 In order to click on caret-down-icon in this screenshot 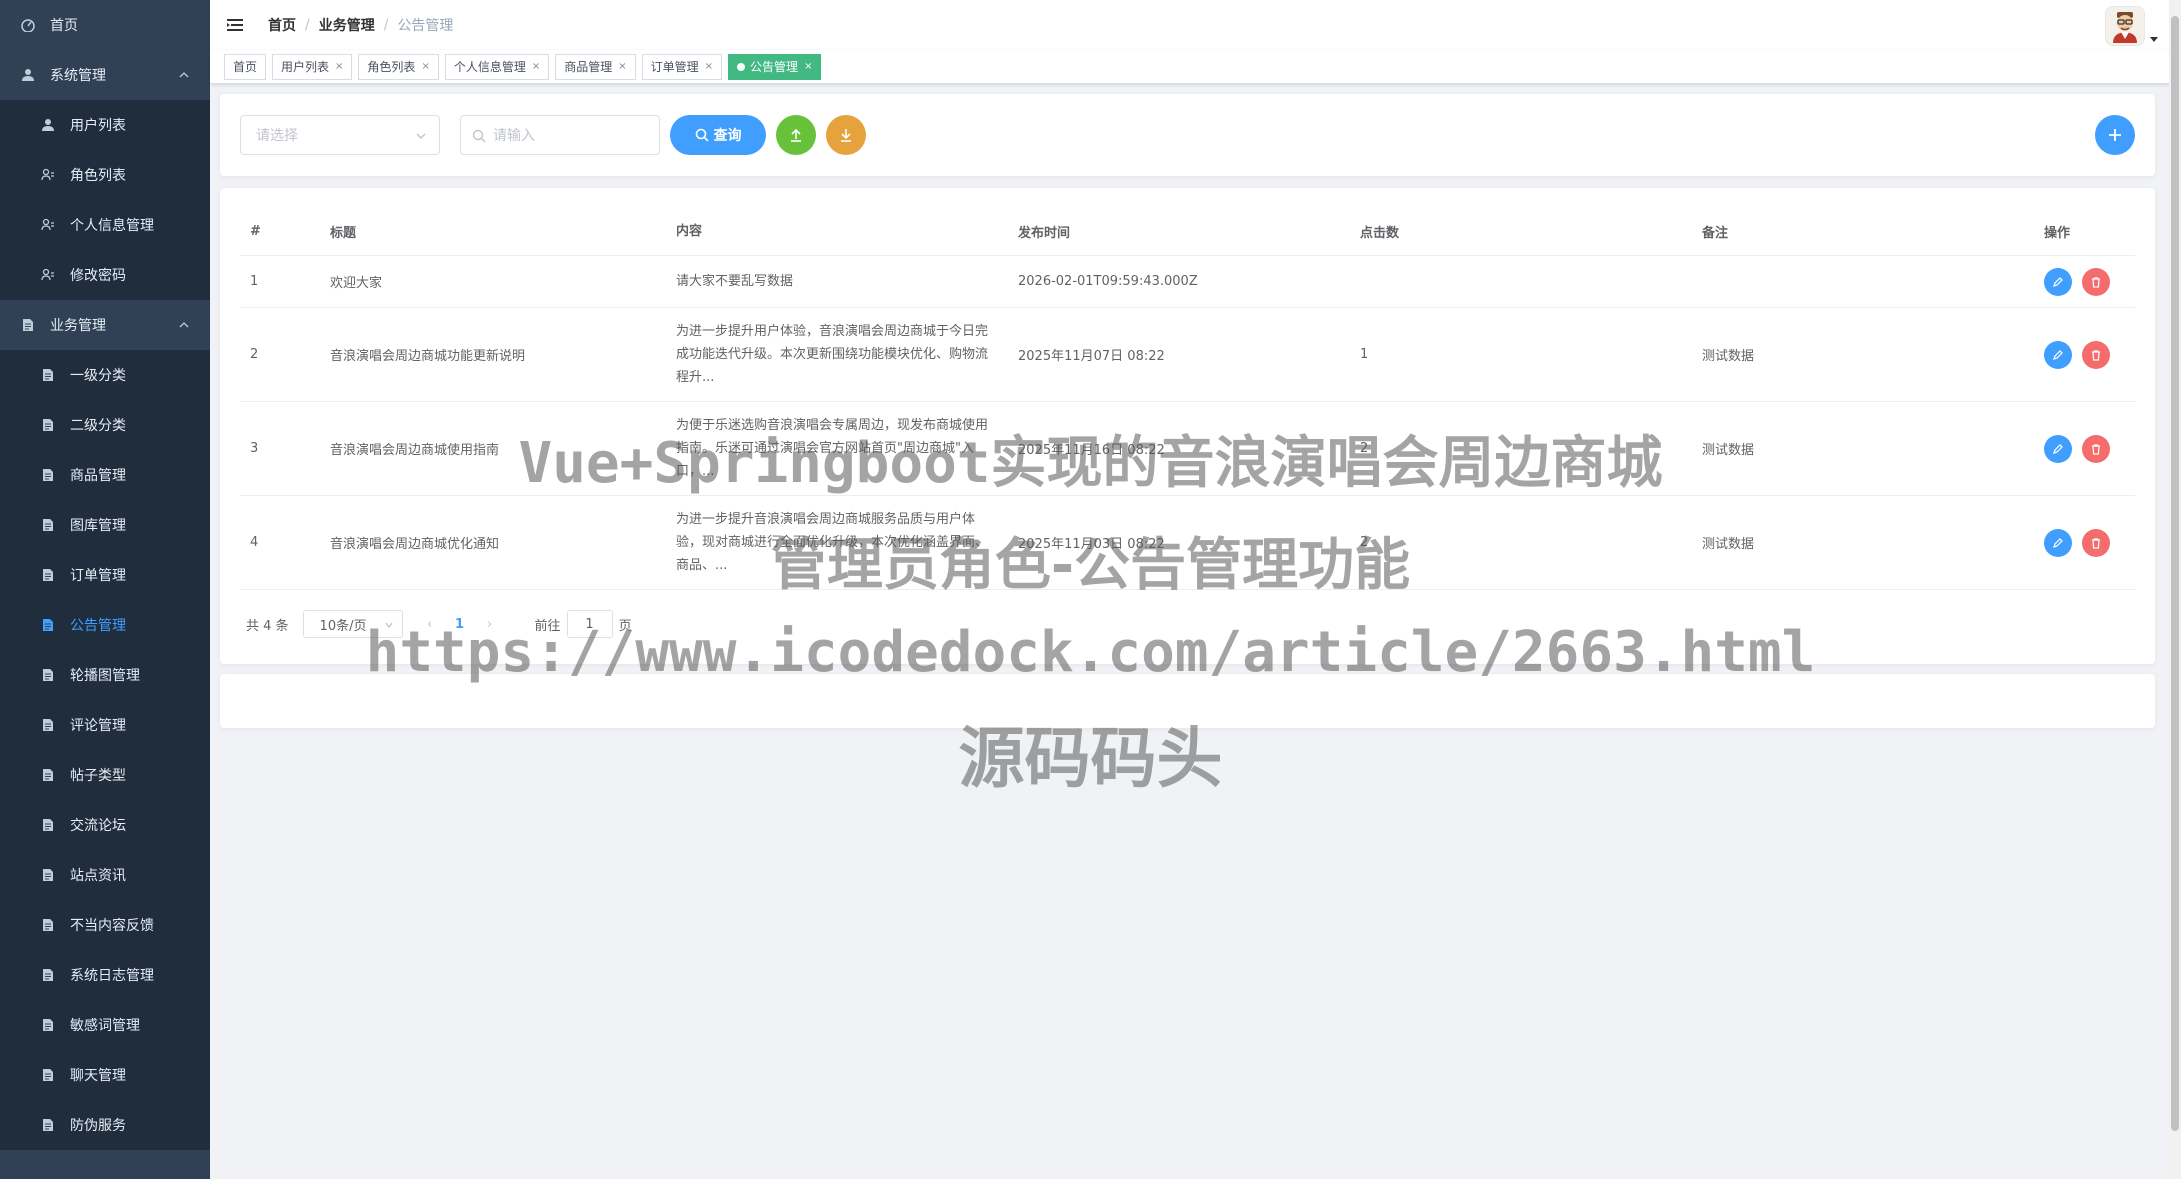, I will do `click(2154, 39)`.